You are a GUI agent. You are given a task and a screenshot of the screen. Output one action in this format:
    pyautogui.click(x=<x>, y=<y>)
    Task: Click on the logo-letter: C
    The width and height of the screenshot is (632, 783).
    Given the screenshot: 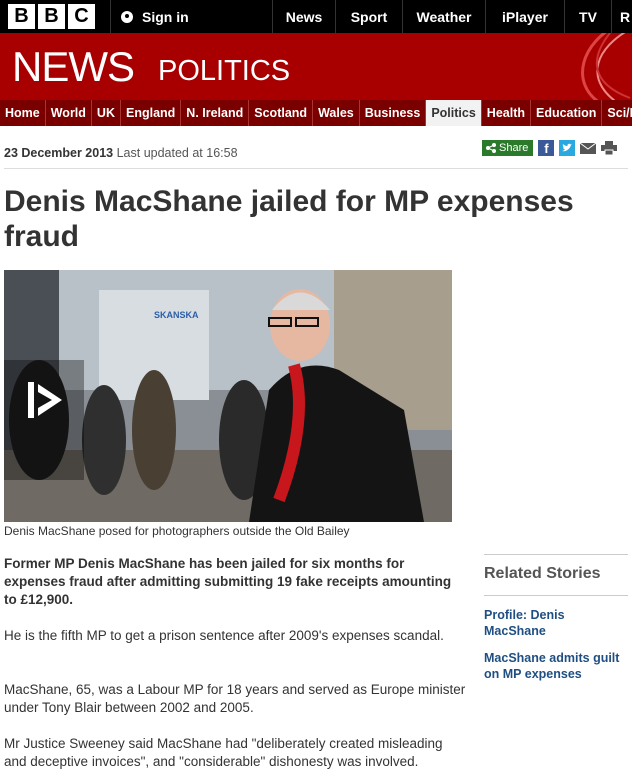 What is the action you would take?
    pyautogui.click(x=81, y=16)
    